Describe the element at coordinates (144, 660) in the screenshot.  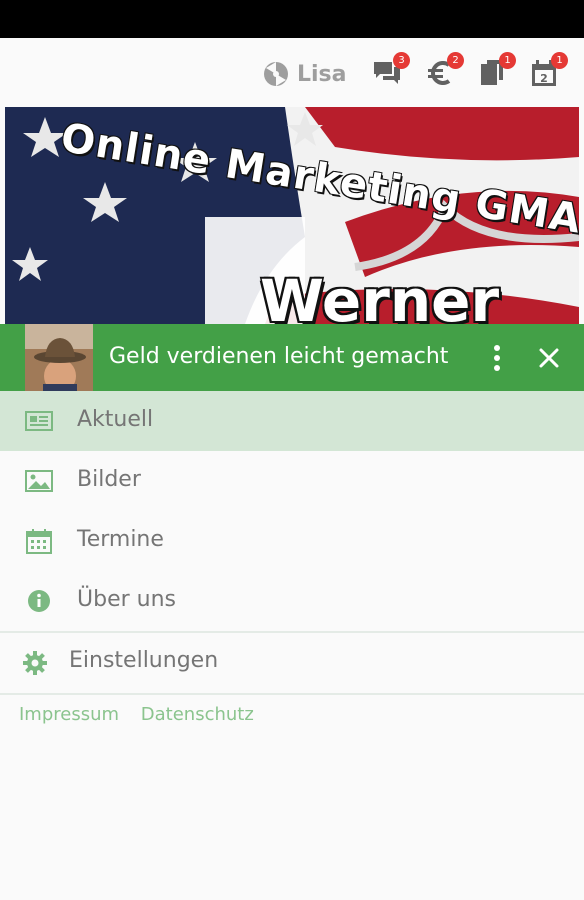
I see `menu-label-einstellungen: Einstellungen` at that location.